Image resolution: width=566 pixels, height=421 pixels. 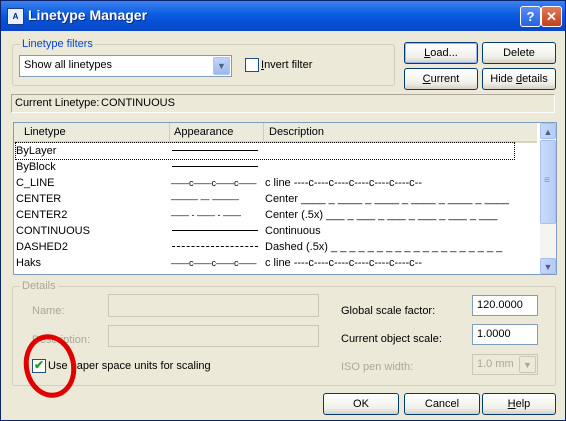 What do you see at coordinates (391, 339) in the screenshot?
I see `object-scale-label: Current object scale:` at bounding box center [391, 339].